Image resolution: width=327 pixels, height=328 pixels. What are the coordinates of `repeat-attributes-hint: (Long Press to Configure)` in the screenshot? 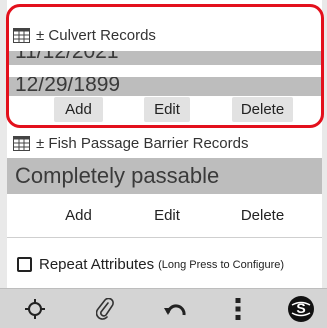 It's located at (221, 264).